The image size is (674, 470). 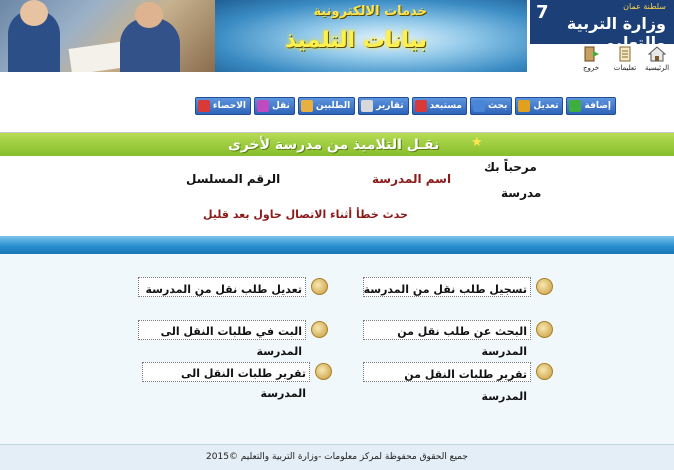 What do you see at coordinates (591, 54) in the screenshot?
I see `exit-icon` at bounding box center [591, 54].